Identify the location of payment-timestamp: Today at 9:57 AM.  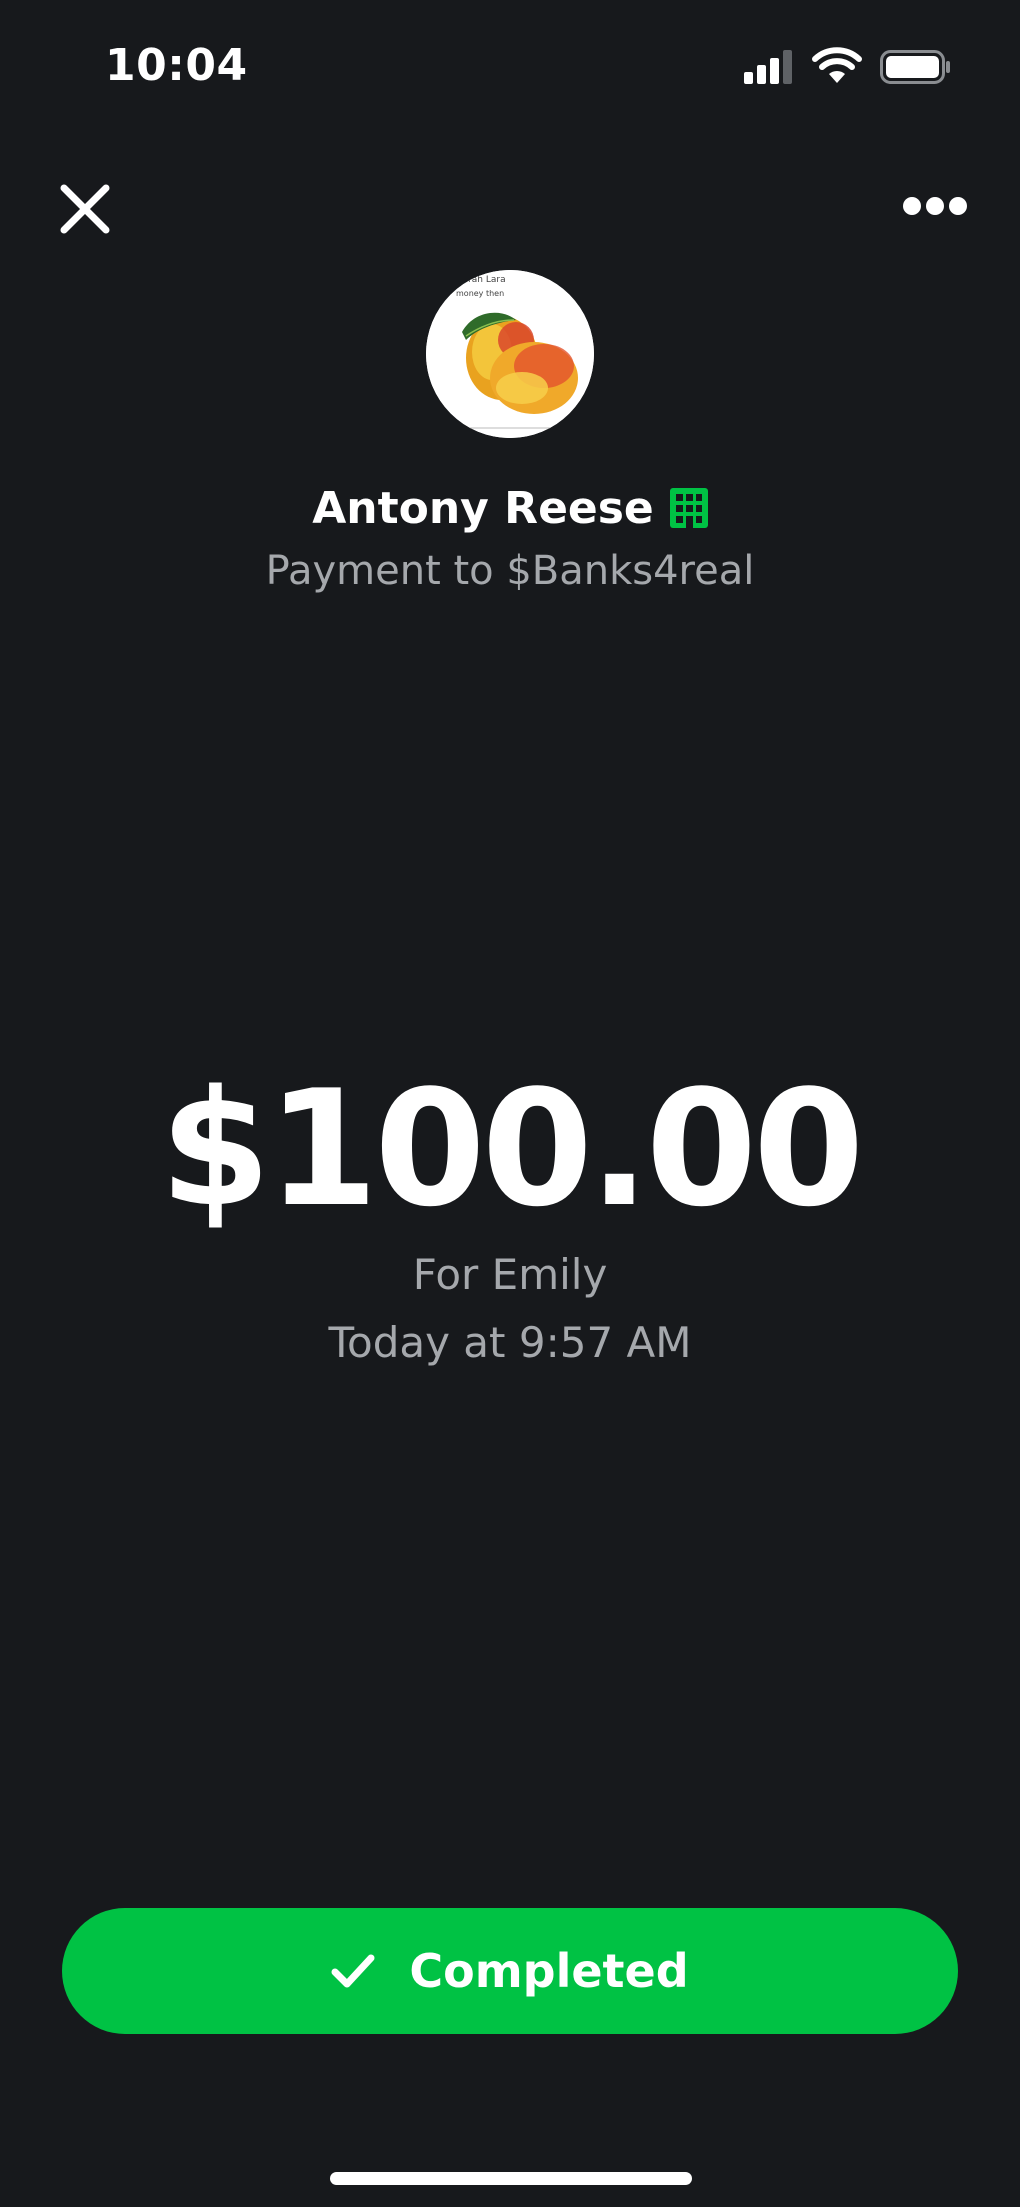
(510, 1342).